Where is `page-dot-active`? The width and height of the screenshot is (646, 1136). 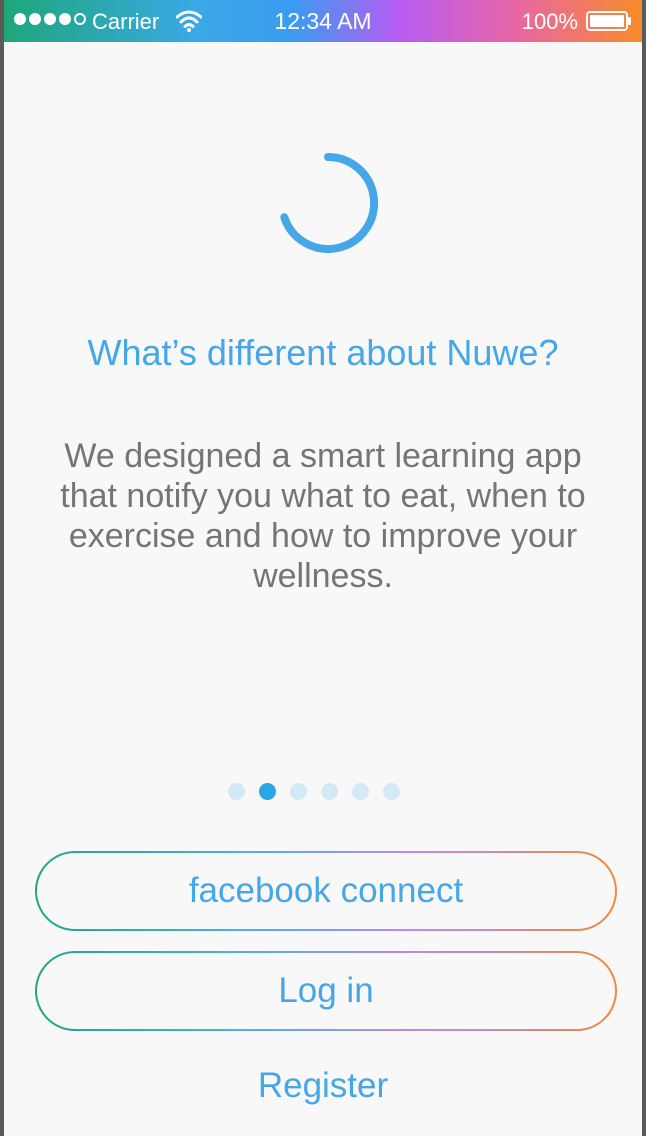
page-dot-active is located at coordinates (267, 791).